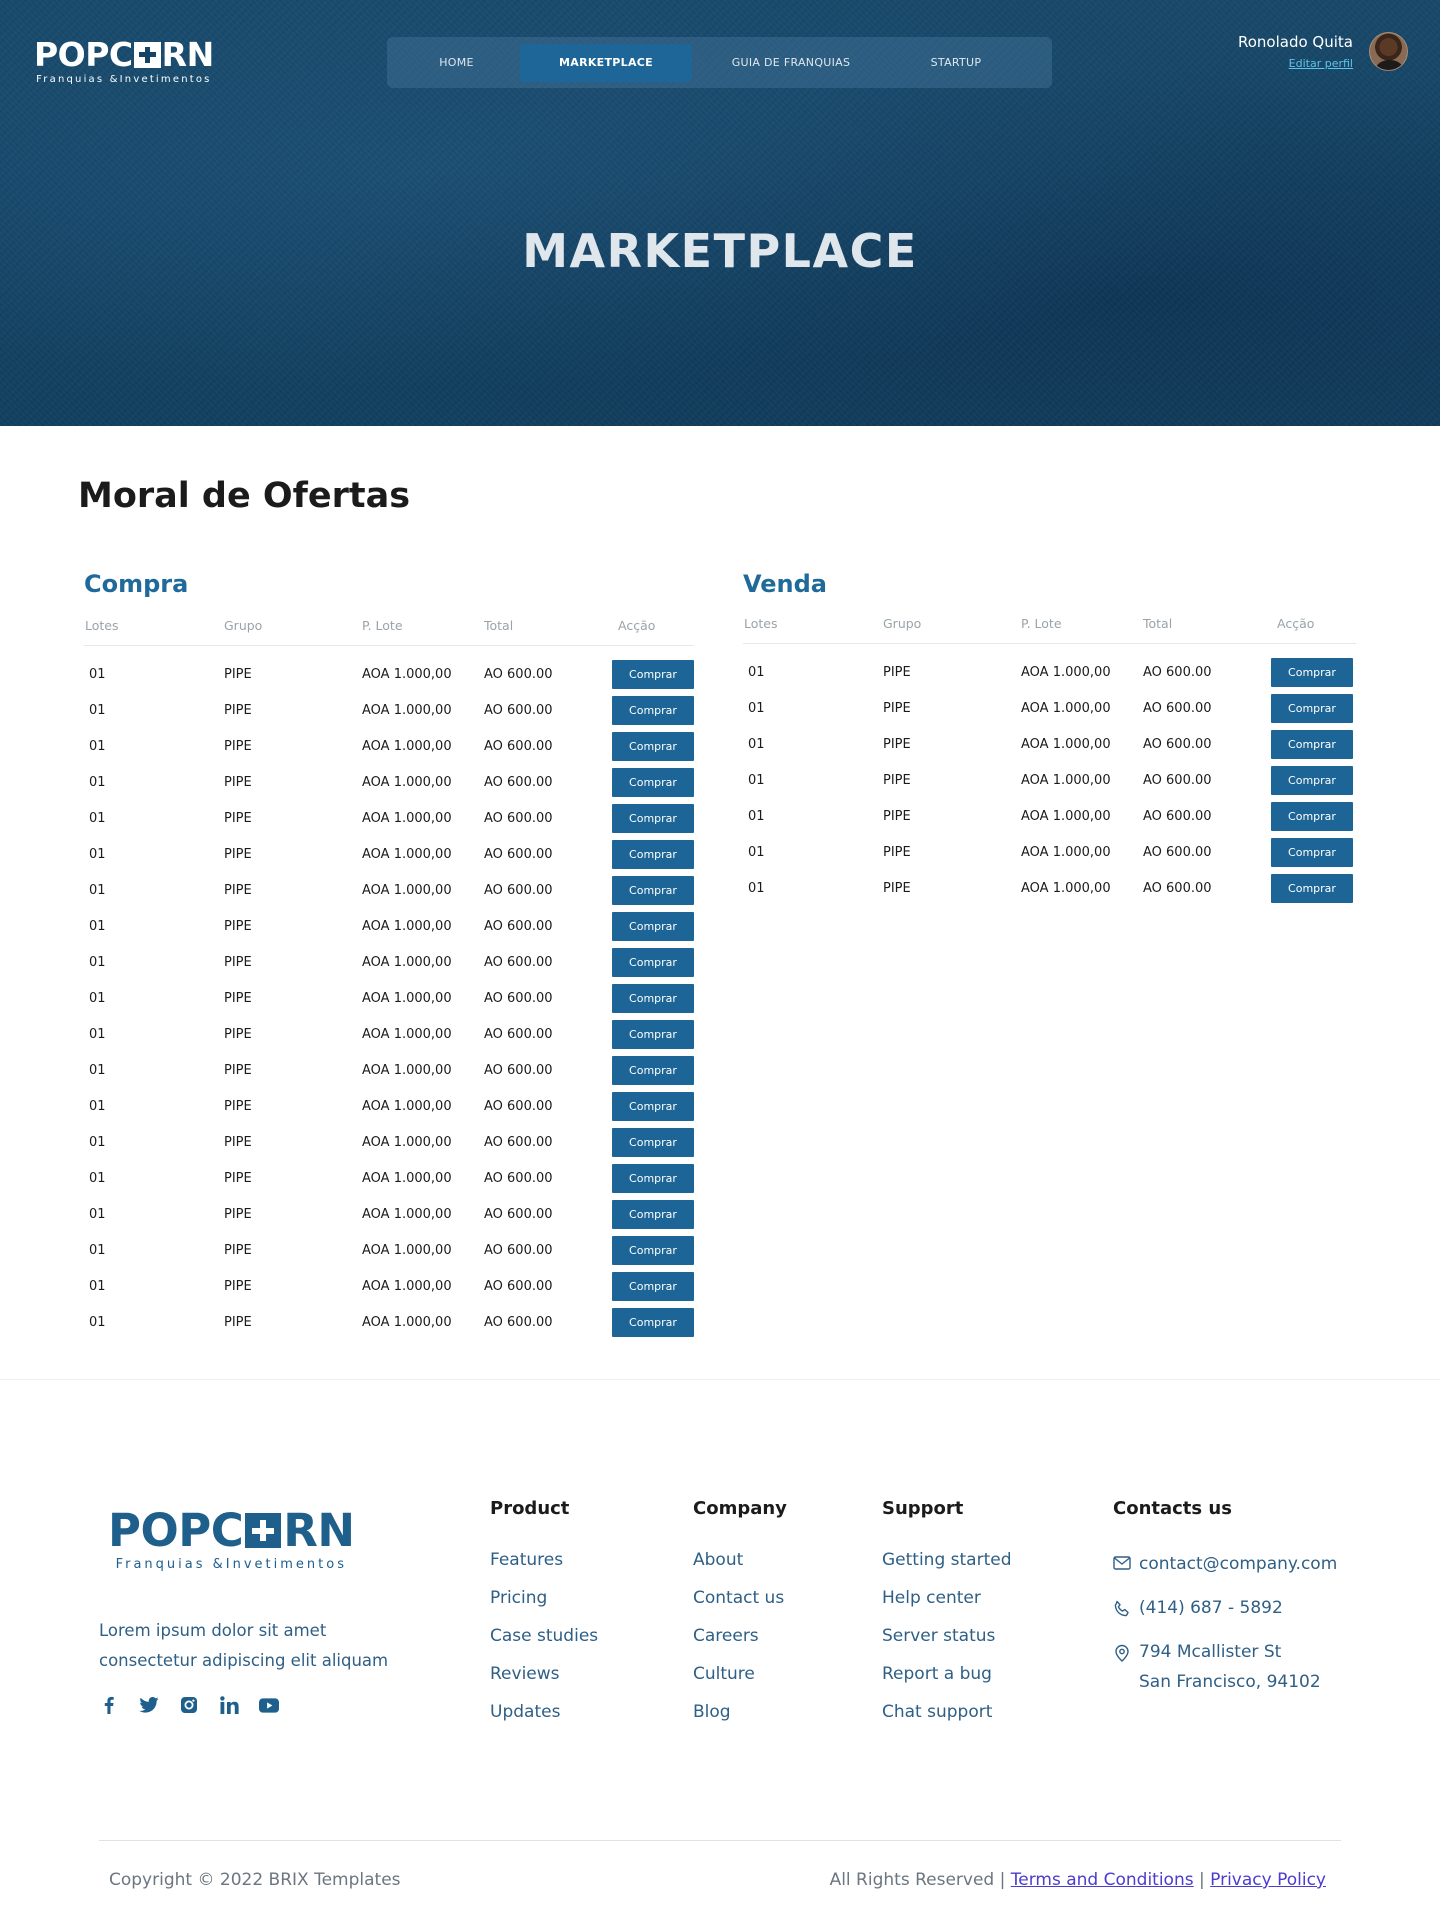 This screenshot has width=1440, height=1908. What do you see at coordinates (740, 1682) in the screenshot?
I see `footer-link-culture: Culture` at bounding box center [740, 1682].